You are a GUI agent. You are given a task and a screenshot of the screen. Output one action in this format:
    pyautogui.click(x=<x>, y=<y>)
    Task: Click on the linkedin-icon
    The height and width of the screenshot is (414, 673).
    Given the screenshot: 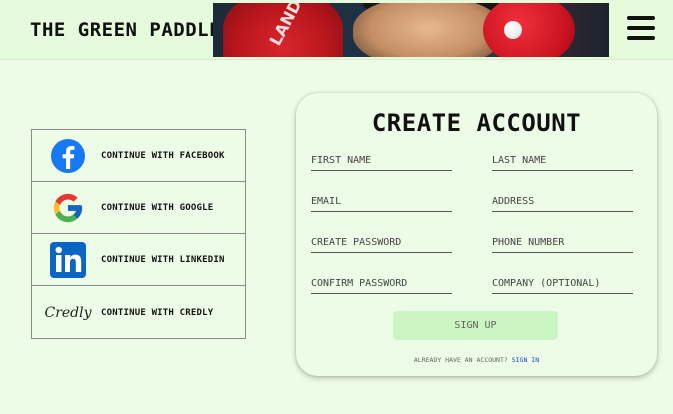 What is the action you would take?
    pyautogui.click(x=68, y=259)
    